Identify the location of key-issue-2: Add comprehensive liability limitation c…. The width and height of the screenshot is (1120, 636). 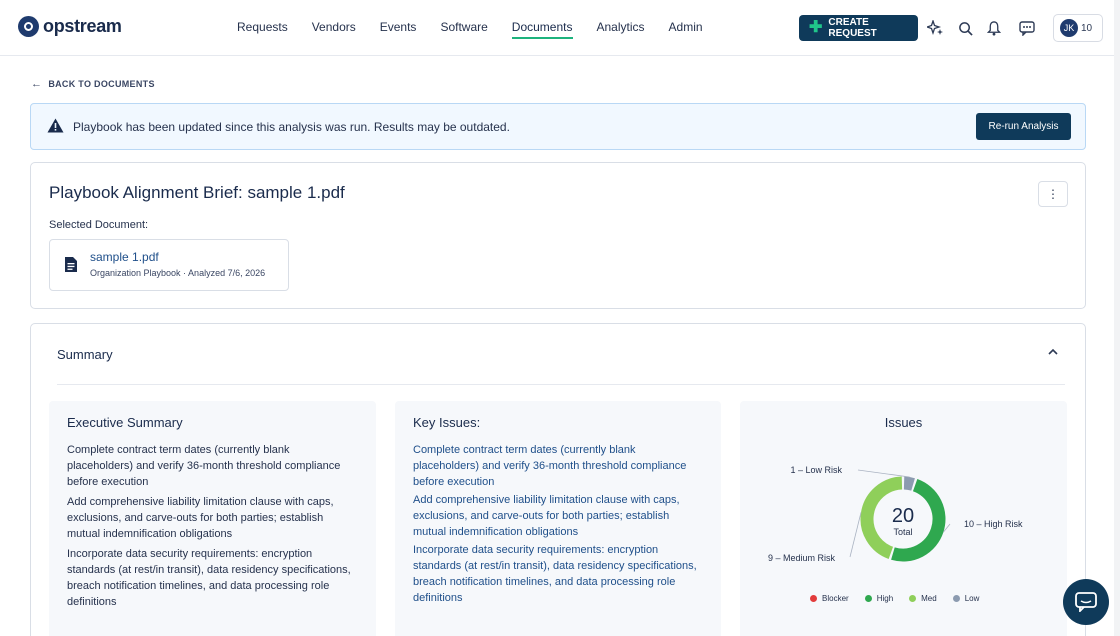
(558, 516).